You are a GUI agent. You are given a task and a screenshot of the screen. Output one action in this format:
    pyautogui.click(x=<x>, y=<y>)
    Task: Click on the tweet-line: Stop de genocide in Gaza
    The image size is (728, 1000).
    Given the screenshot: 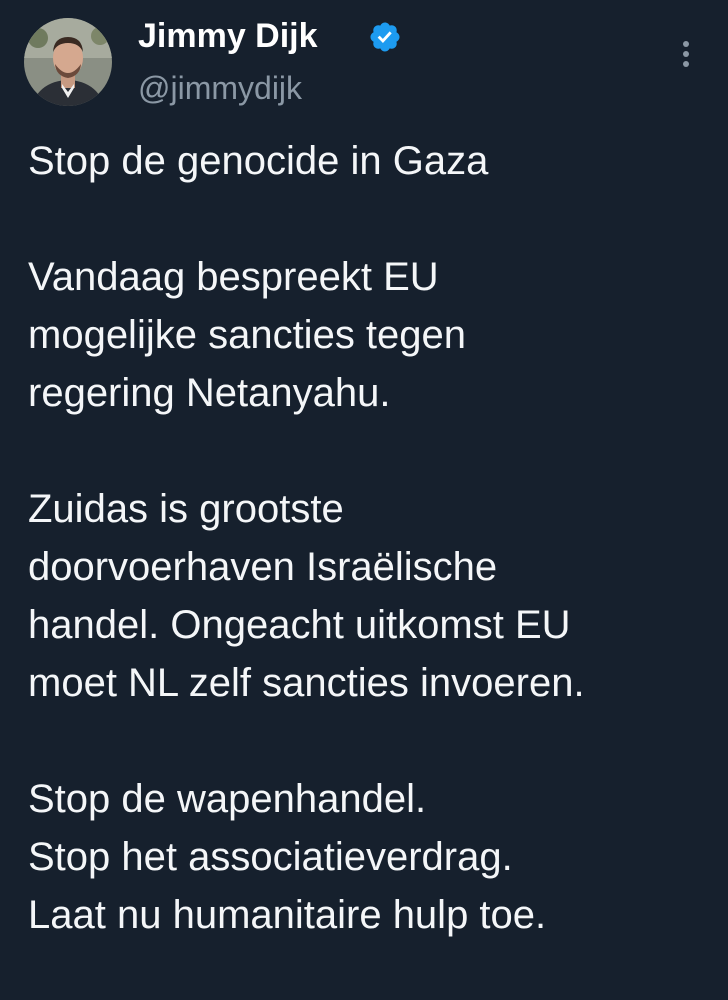 What is the action you would take?
    pyautogui.click(x=258, y=161)
    